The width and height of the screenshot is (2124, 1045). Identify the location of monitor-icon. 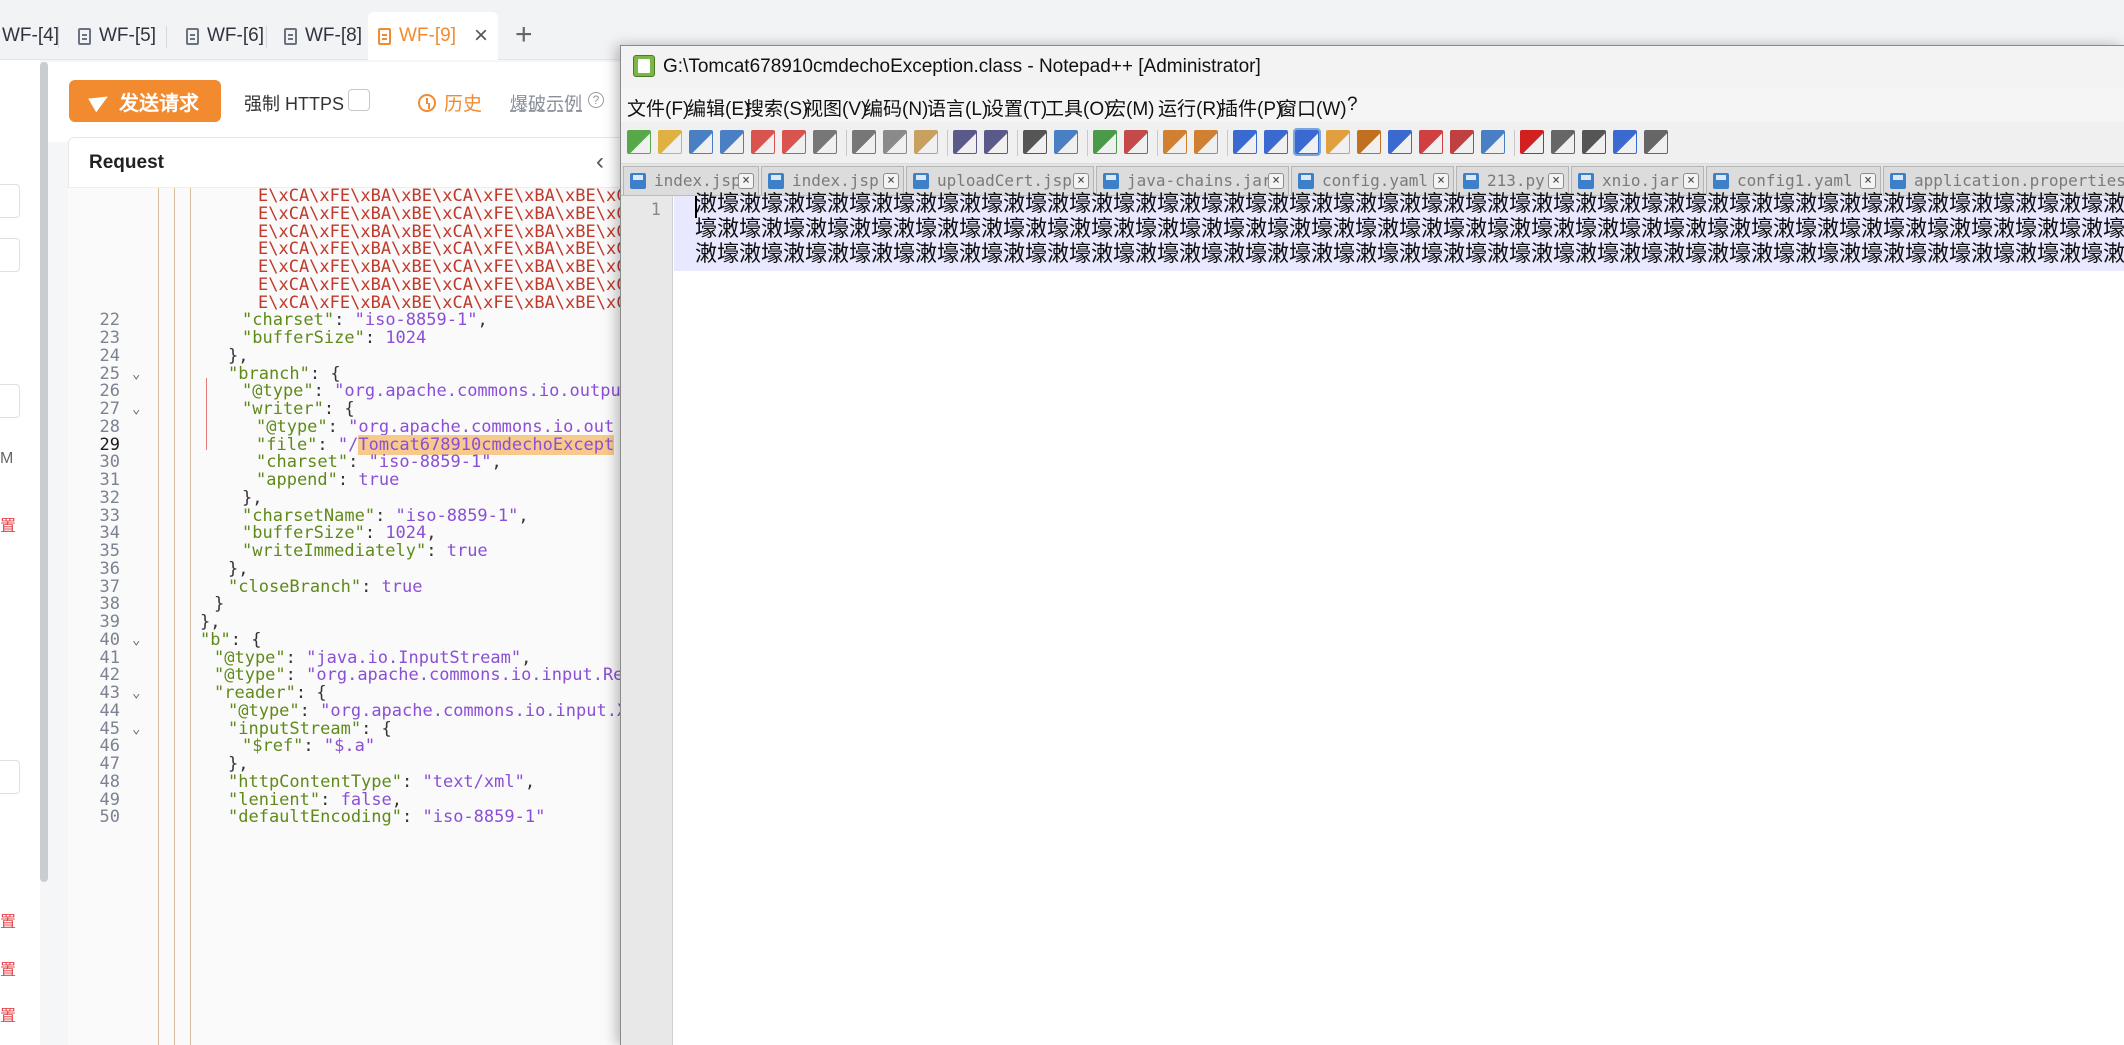
(1462, 142).